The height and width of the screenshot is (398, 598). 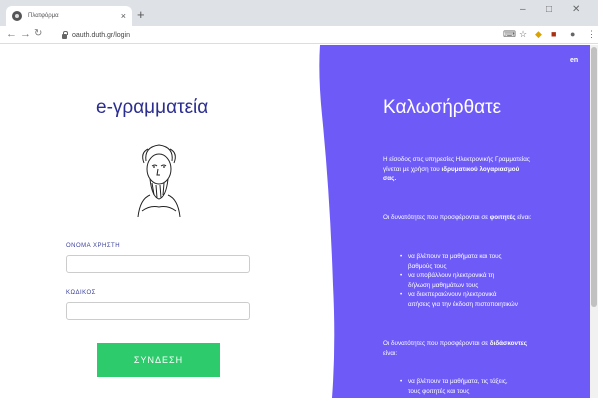 I want to click on teachers-post-text: είναι:, so click(x=390, y=353).